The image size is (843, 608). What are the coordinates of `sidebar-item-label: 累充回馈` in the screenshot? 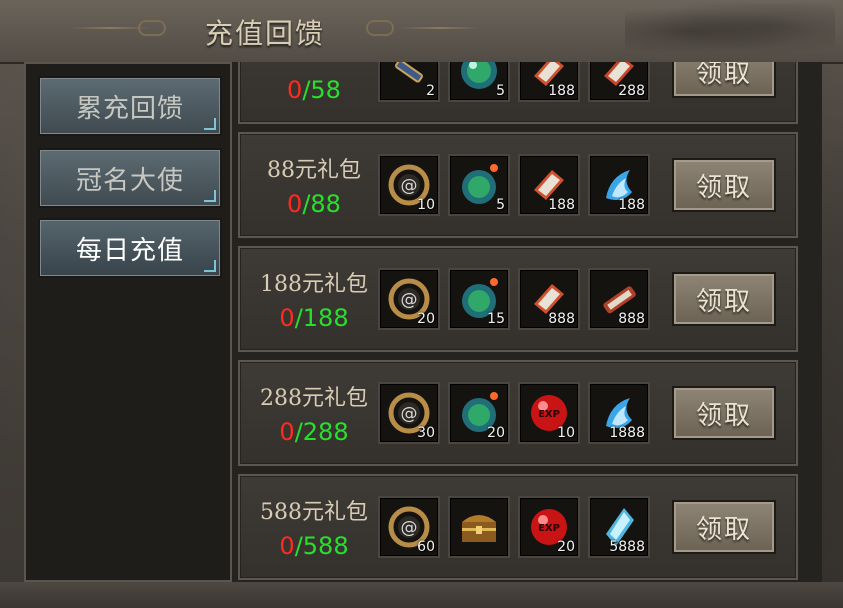 It's located at (129, 108).